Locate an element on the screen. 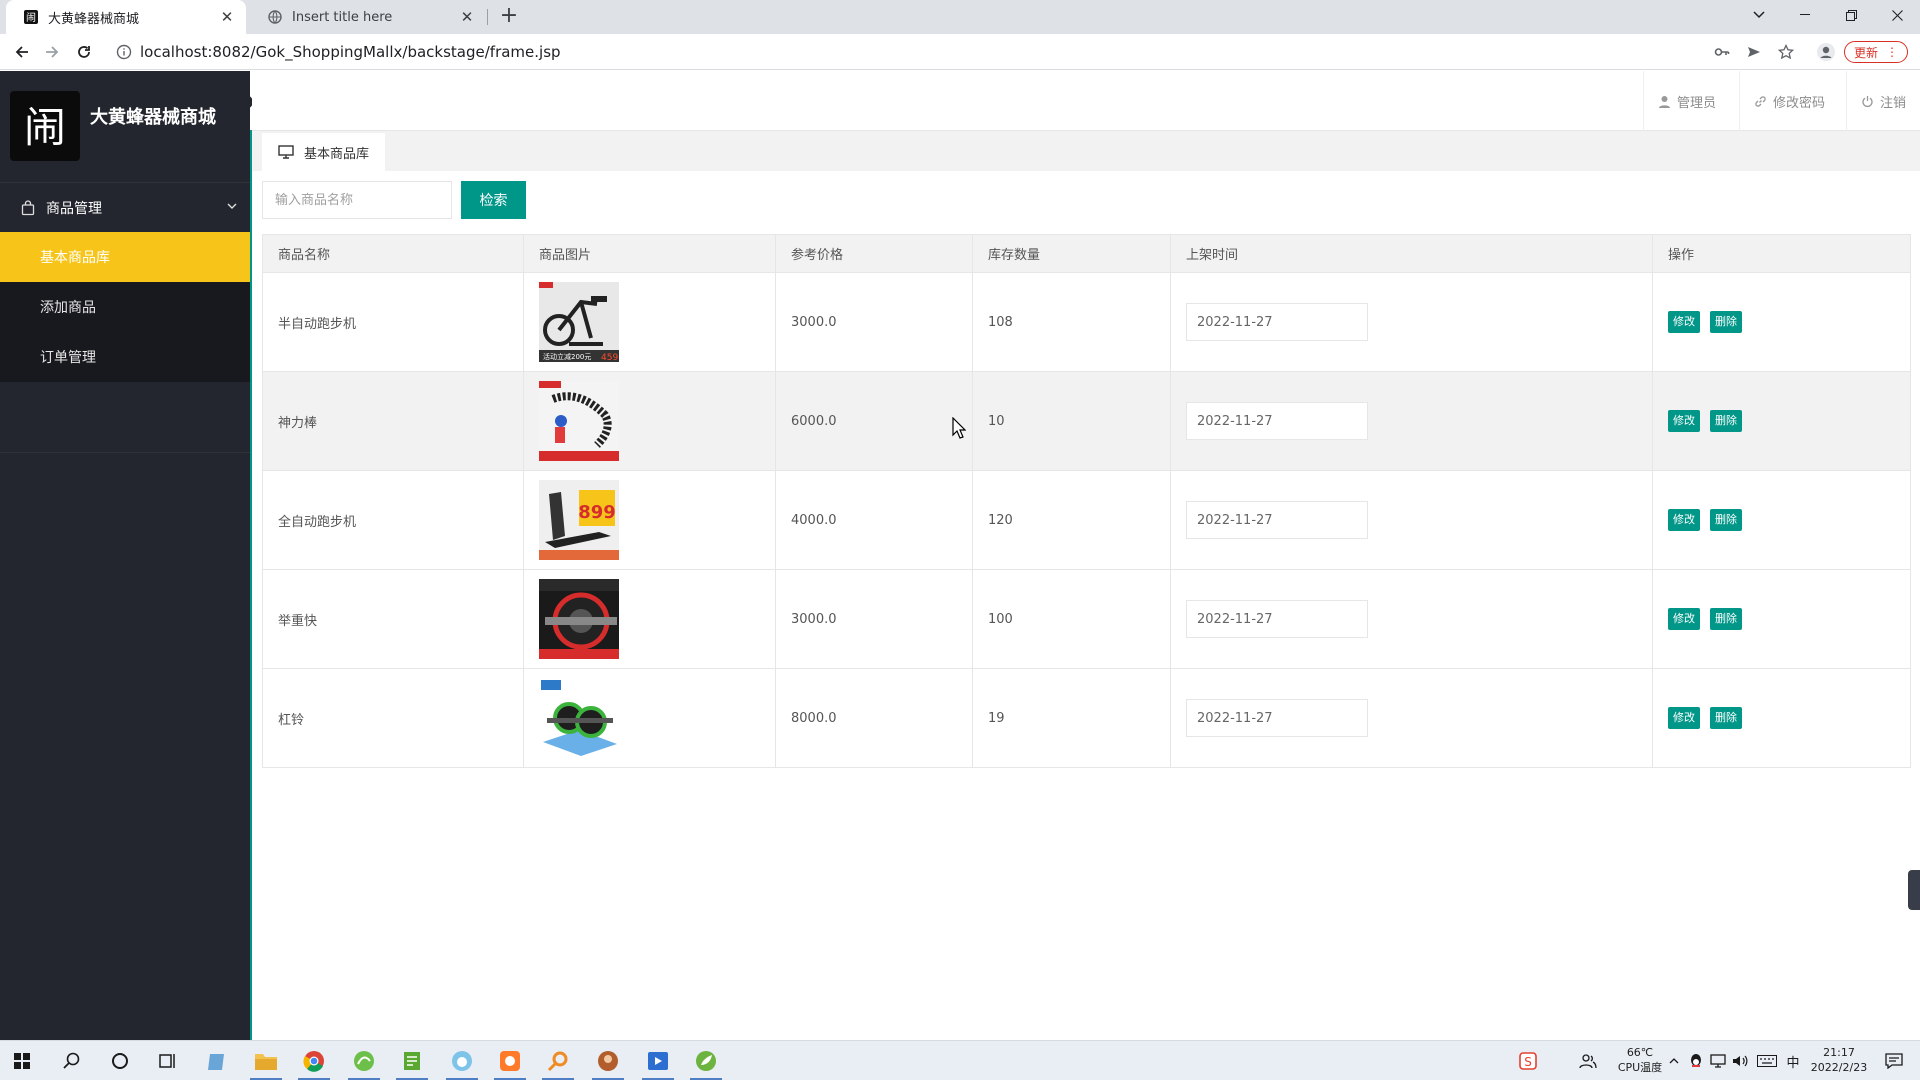  people-icon is located at coordinates (1588, 1060).